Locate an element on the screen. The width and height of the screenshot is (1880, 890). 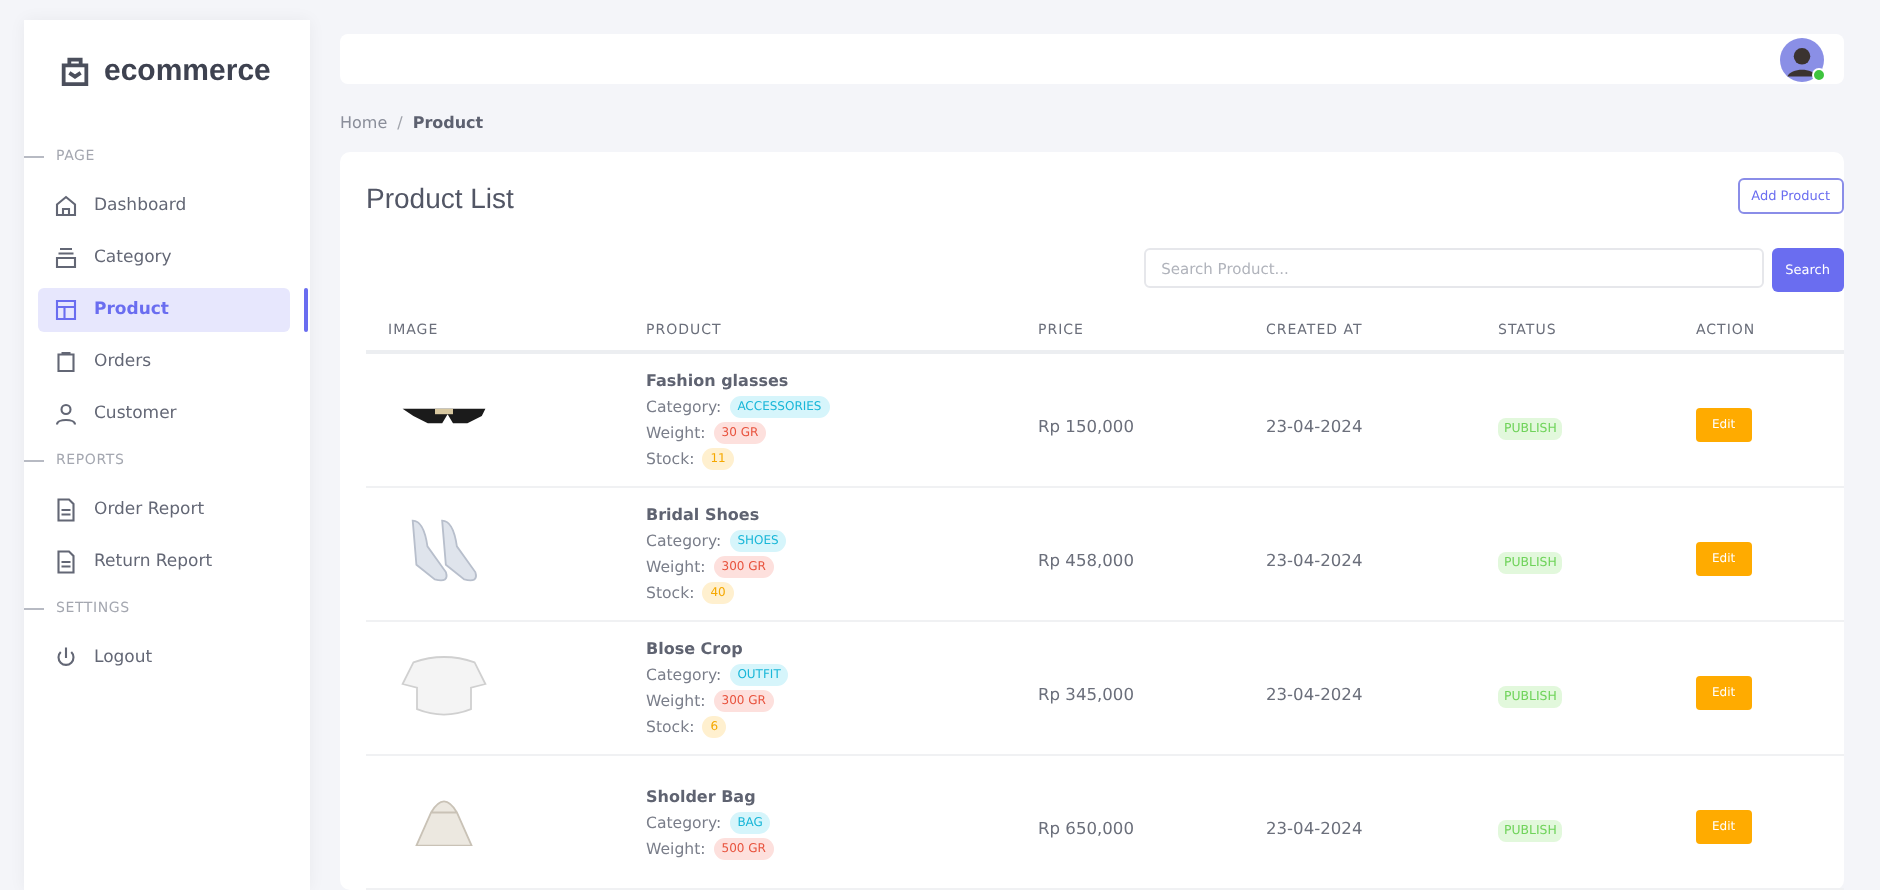
brand-name: ecommerce is located at coordinates (187, 71).